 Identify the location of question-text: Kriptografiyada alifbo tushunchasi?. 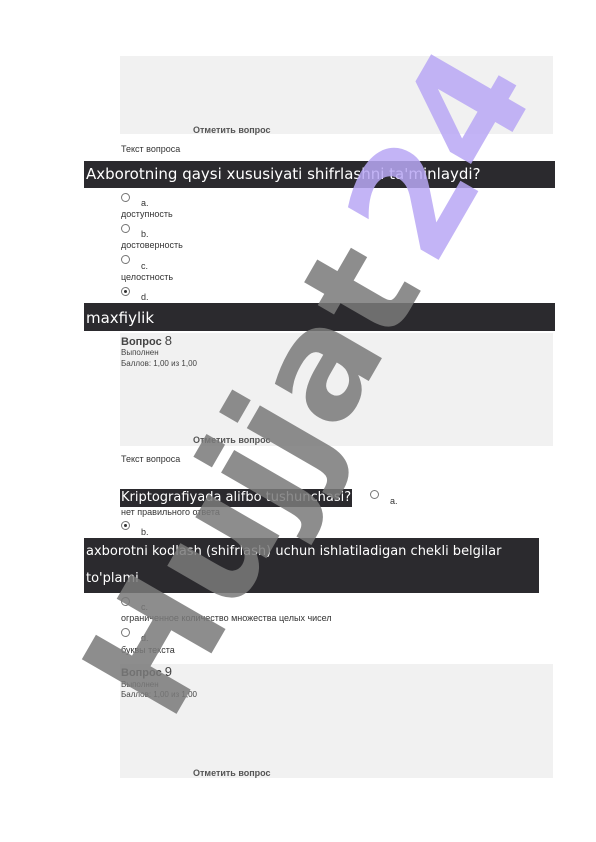
(236, 498).